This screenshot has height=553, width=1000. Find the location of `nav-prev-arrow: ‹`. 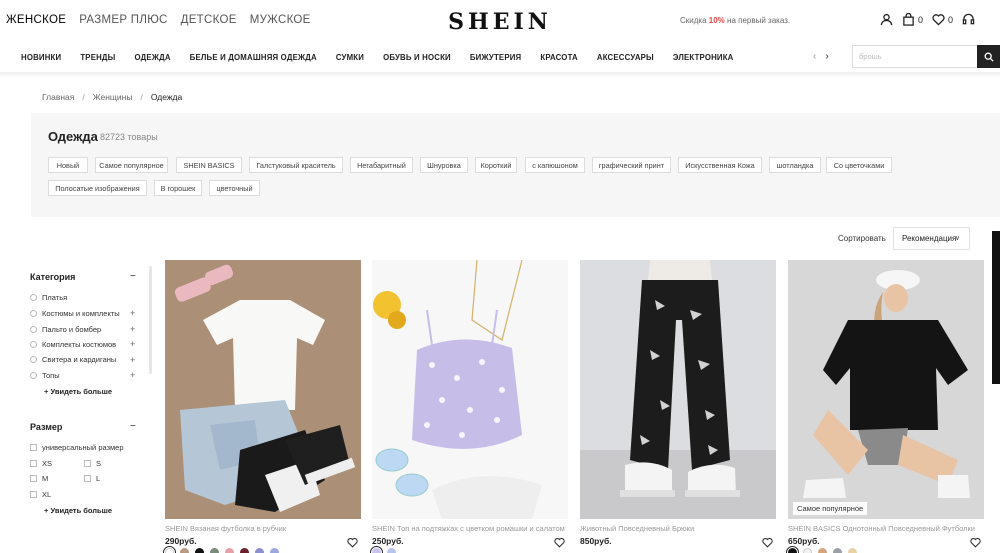

nav-prev-arrow: ‹ is located at coordinates (814, 56).